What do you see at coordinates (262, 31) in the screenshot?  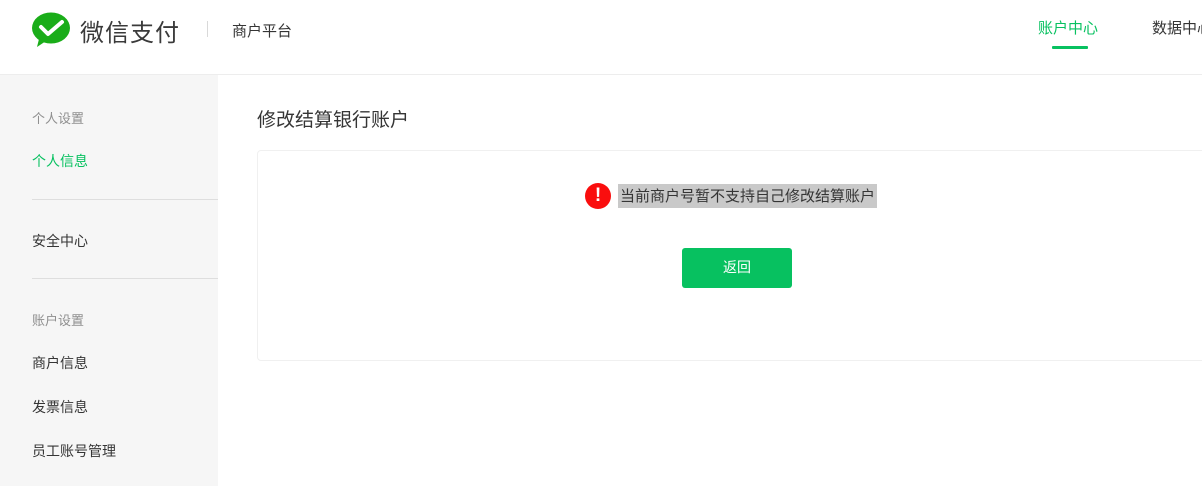 I see `platform-name: 商户平台` at bounding box center [262, 31].